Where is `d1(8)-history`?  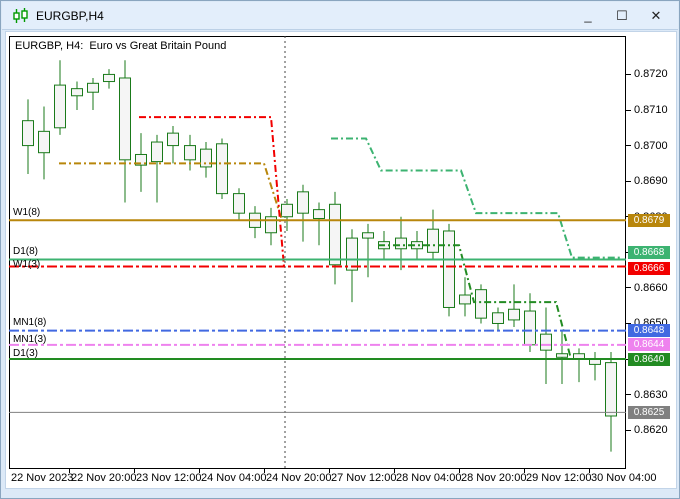
d1(8)-history is located at coordinates (476, 198).